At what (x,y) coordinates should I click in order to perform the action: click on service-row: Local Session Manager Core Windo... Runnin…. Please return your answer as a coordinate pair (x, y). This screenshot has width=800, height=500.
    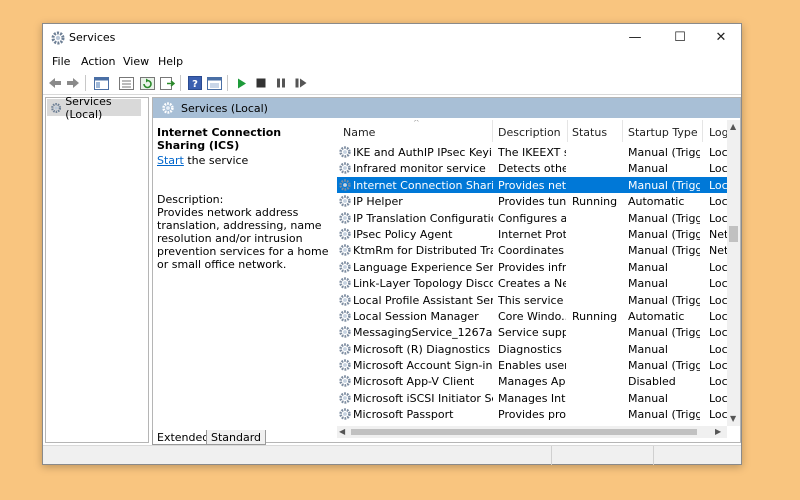
    Looking at the image, I should click on (532, 316).